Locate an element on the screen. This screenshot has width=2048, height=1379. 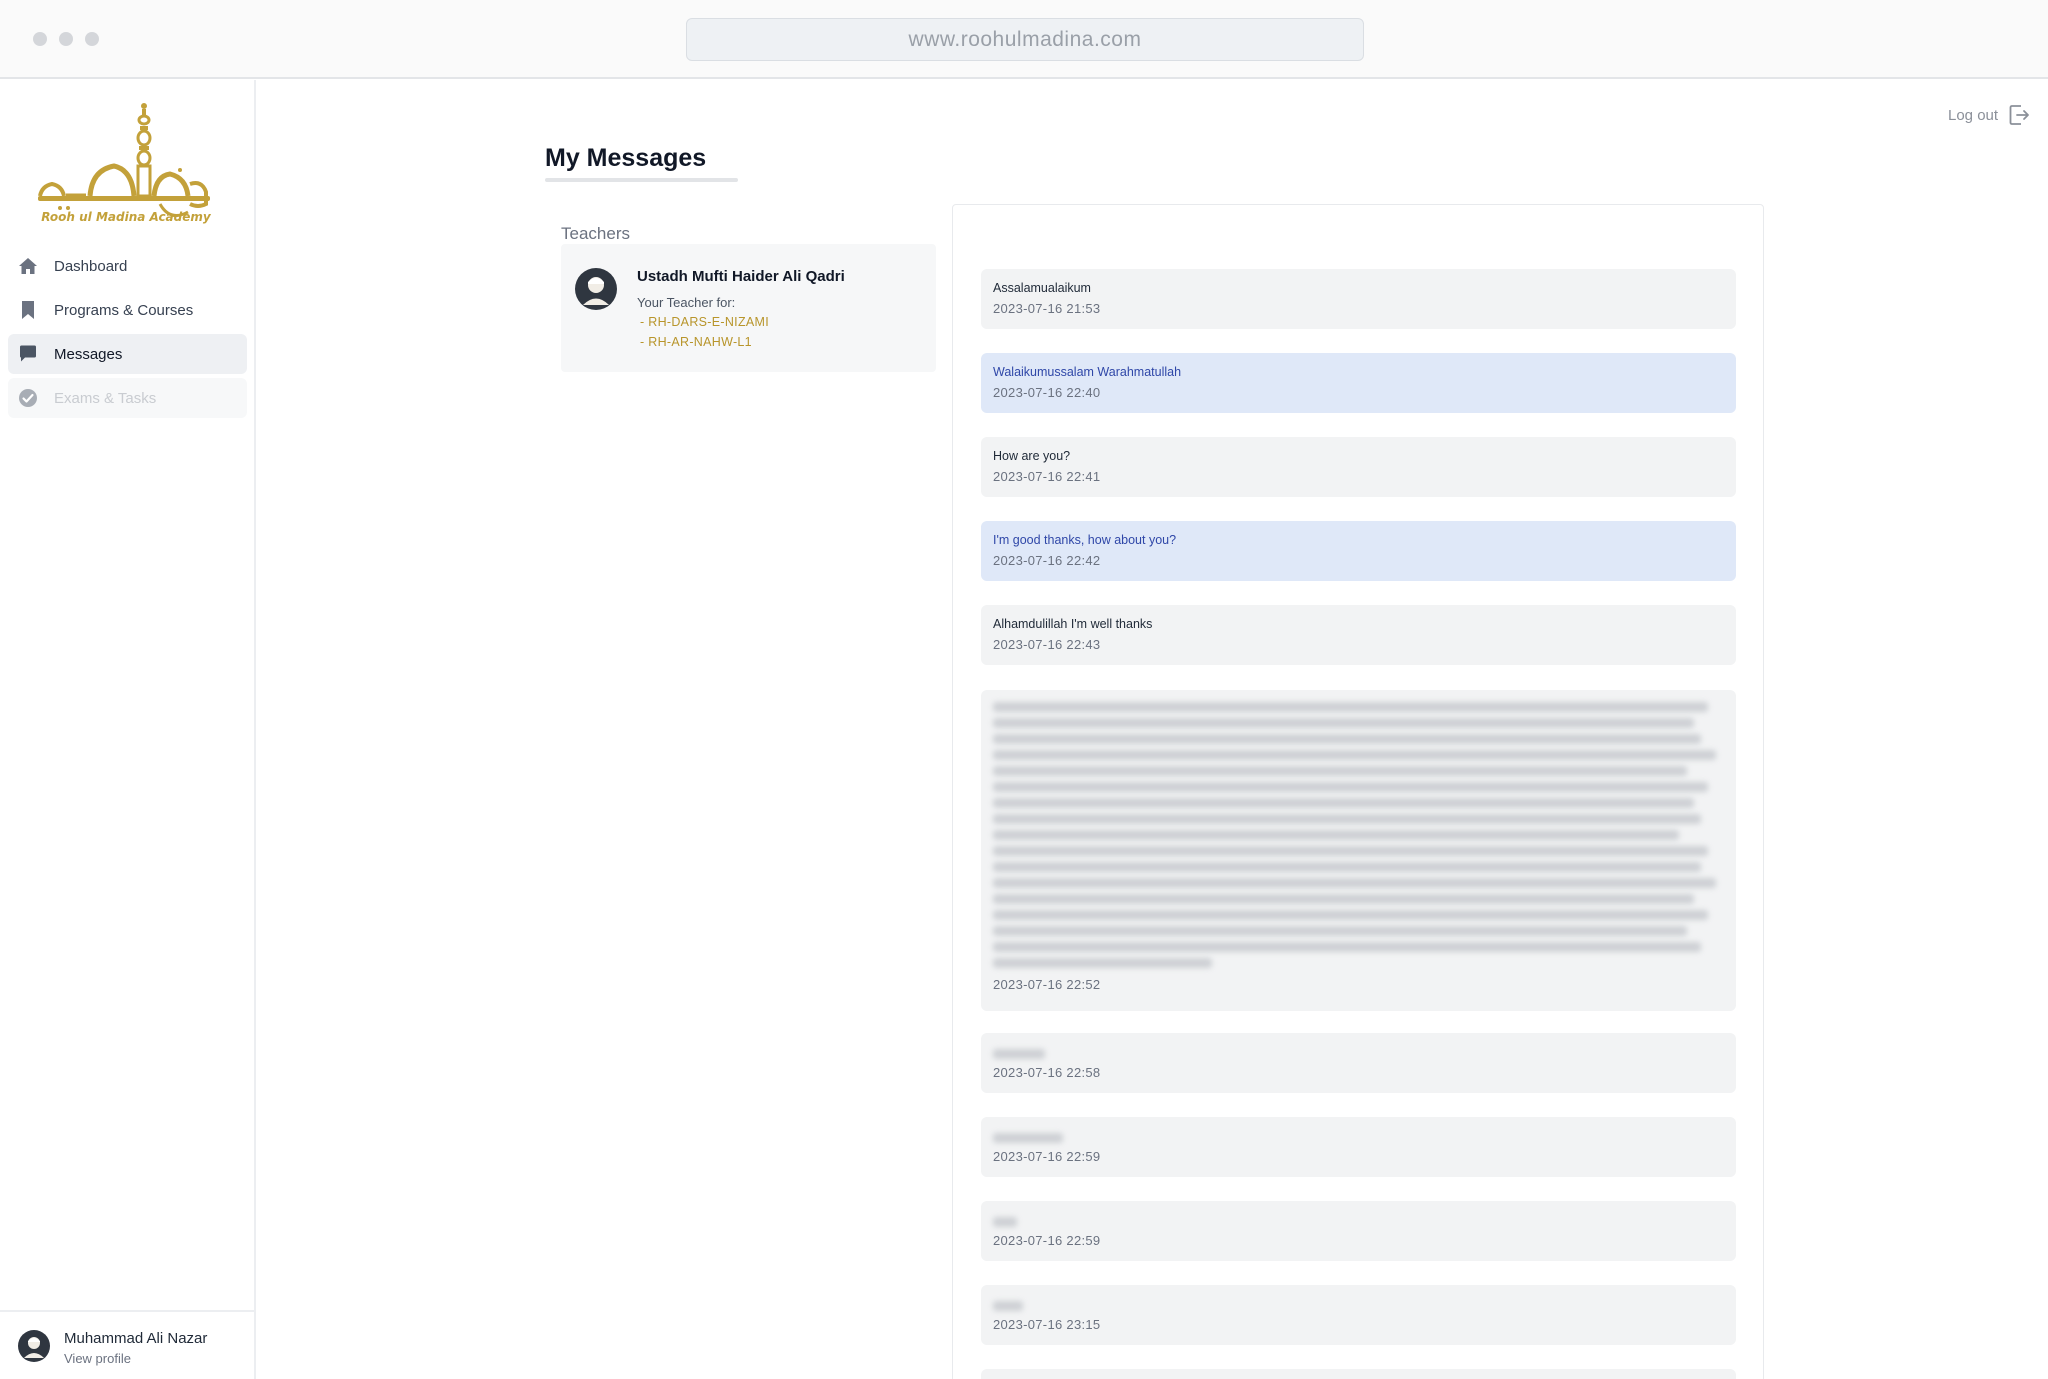
message-time: 2023-07-16 22:58 is located at coordinates (1047, 1072).